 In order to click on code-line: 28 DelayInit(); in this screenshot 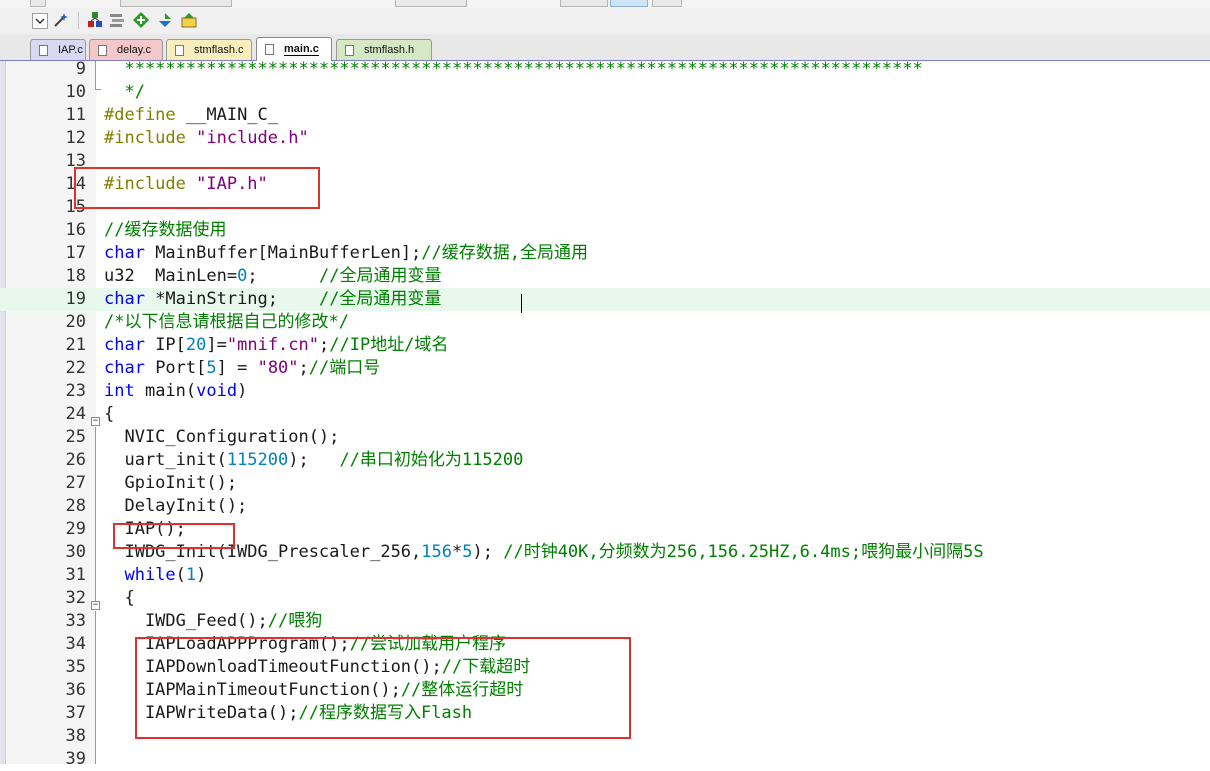, I will do `click(605, 506)`.